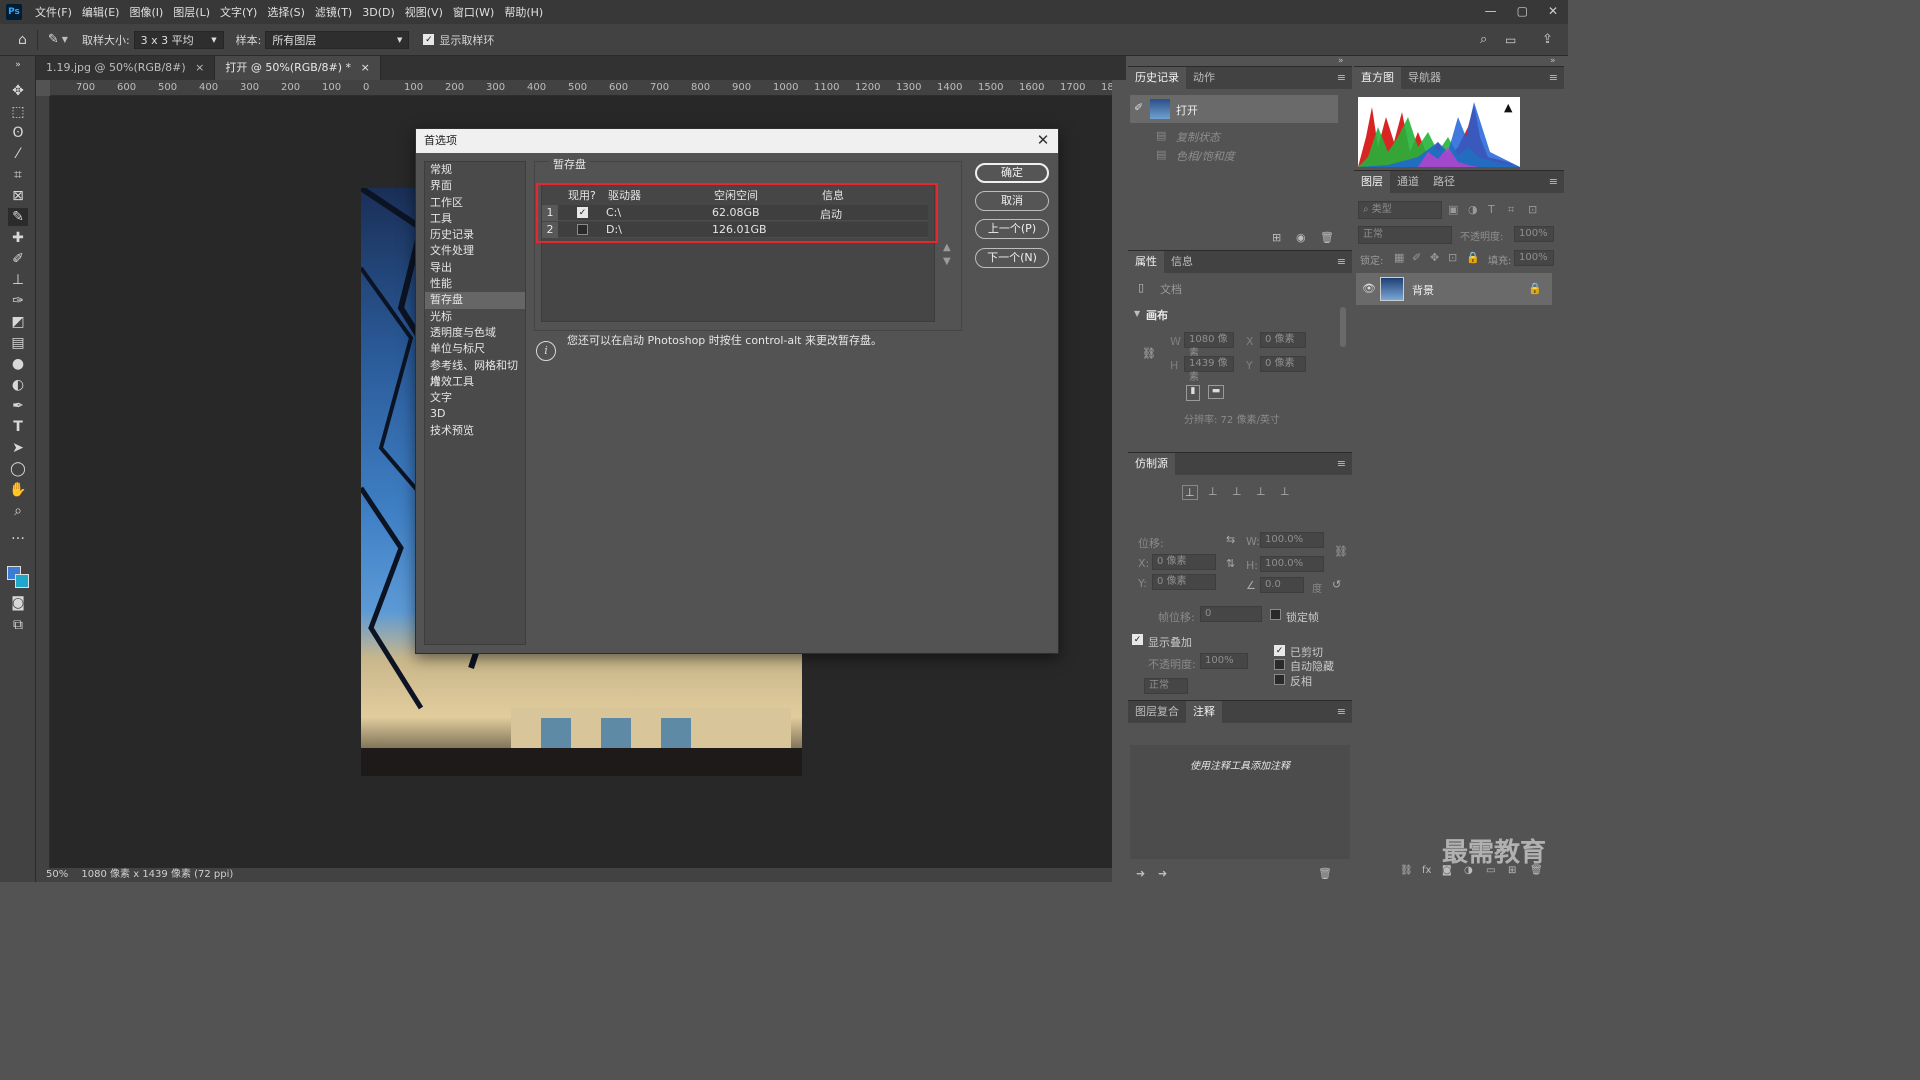 Image resolution: width=1920 pixels, height=1080 pixels. Describe the element at coordinates (18, 625) in the screenshot. I see `screen-mode-icon: ⧉` at that location.